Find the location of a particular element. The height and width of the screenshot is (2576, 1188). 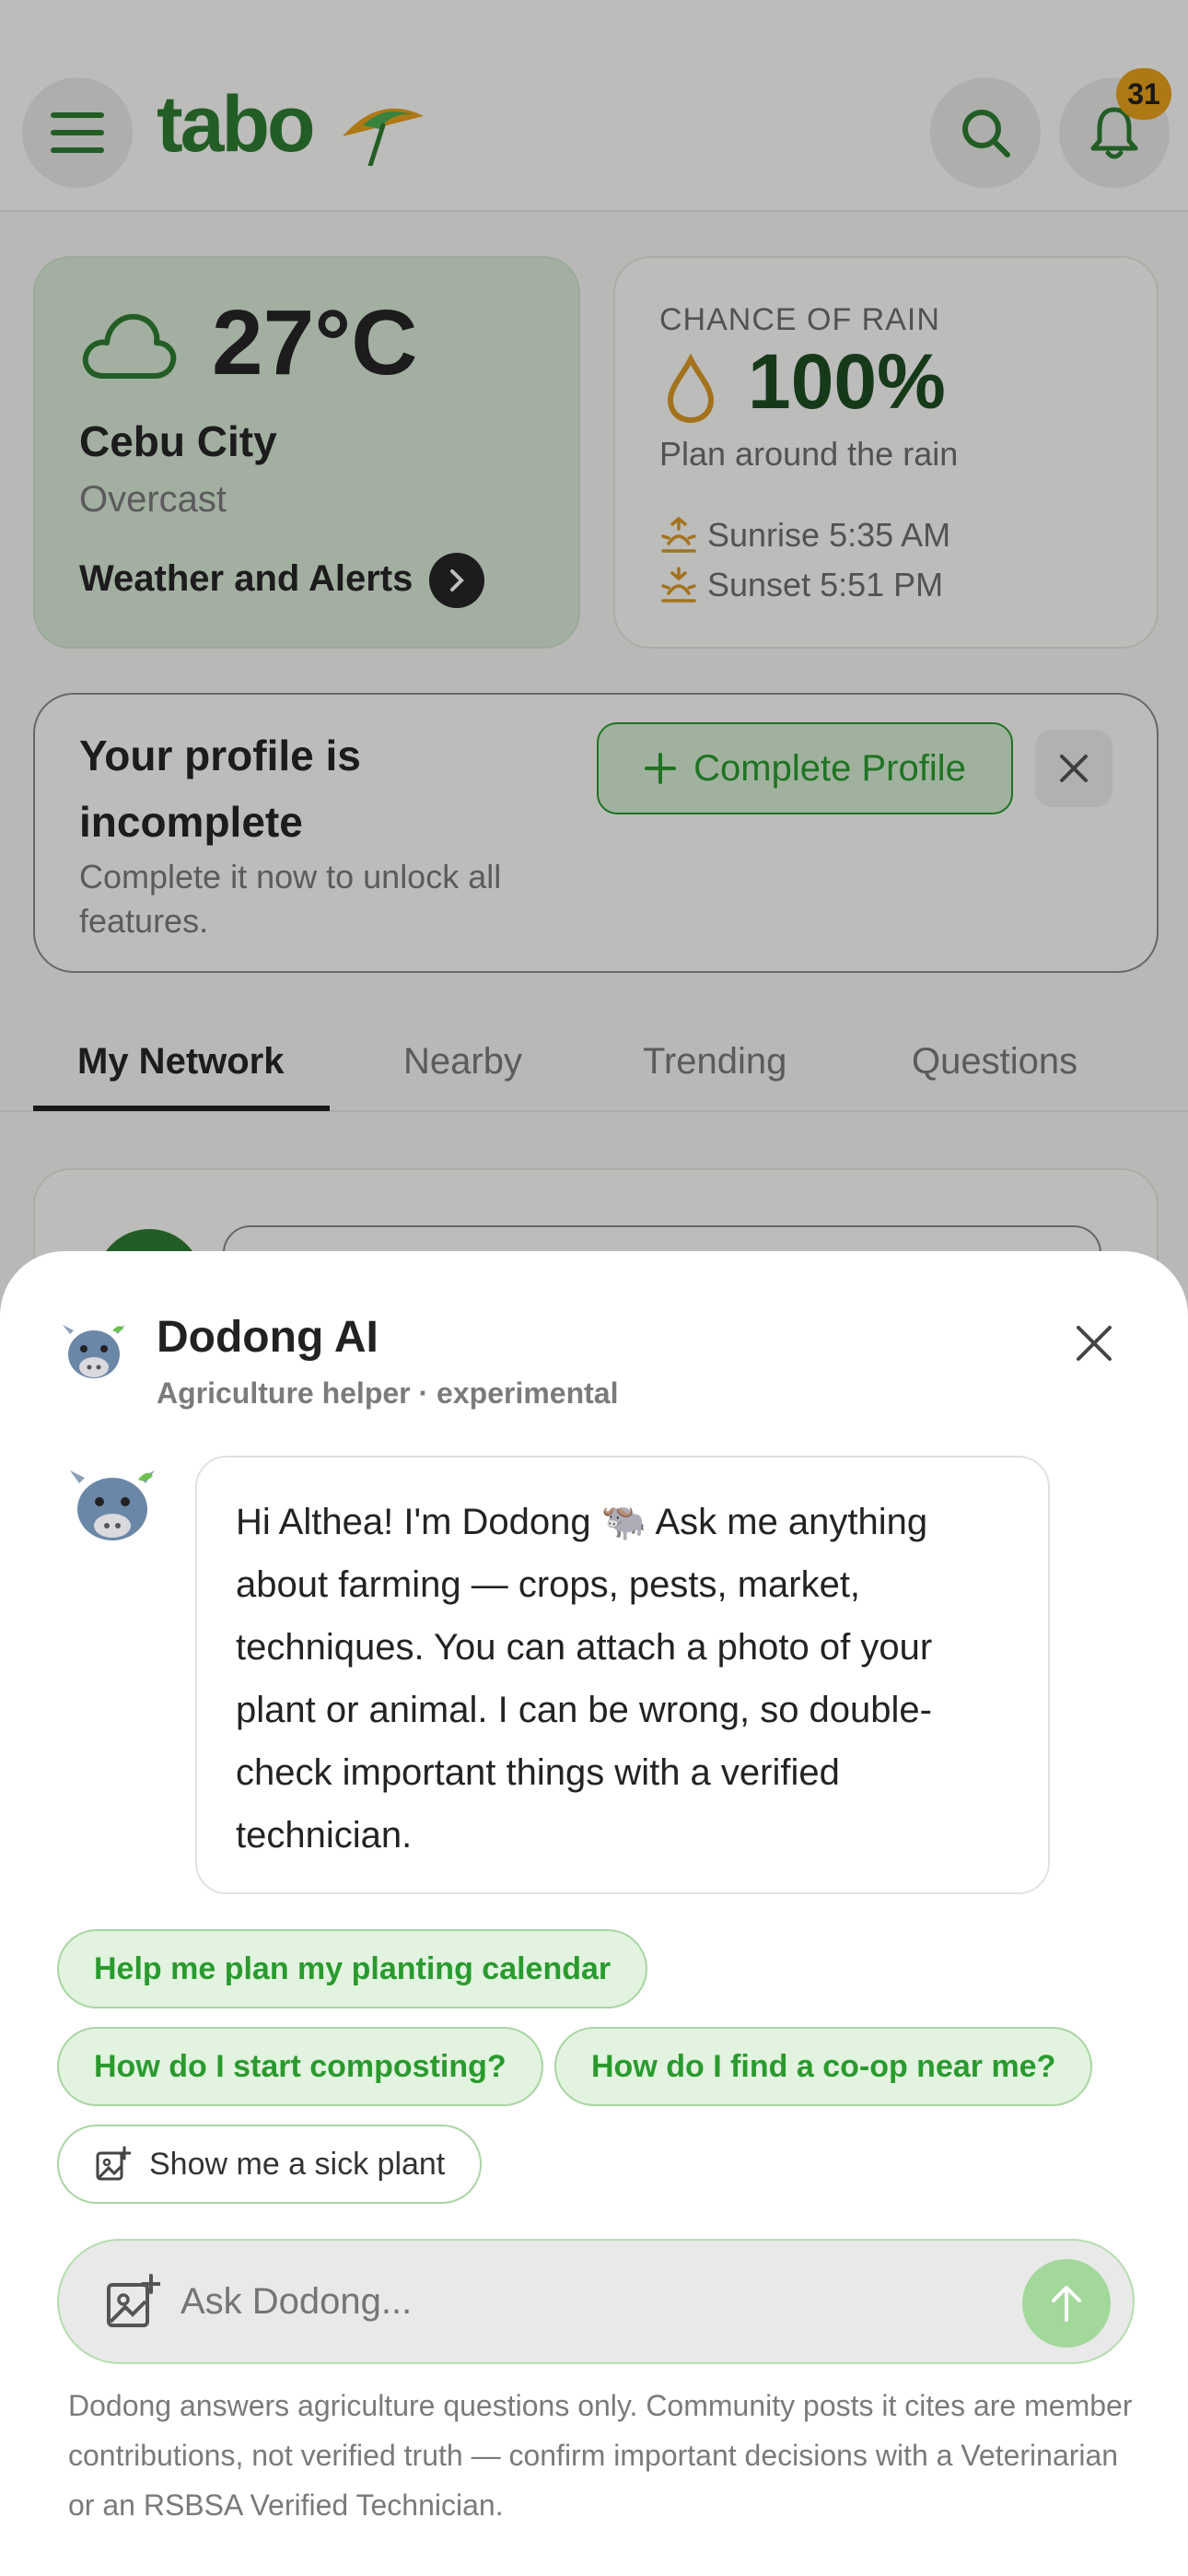

close-icon is located at coordinates (1094, 1343).